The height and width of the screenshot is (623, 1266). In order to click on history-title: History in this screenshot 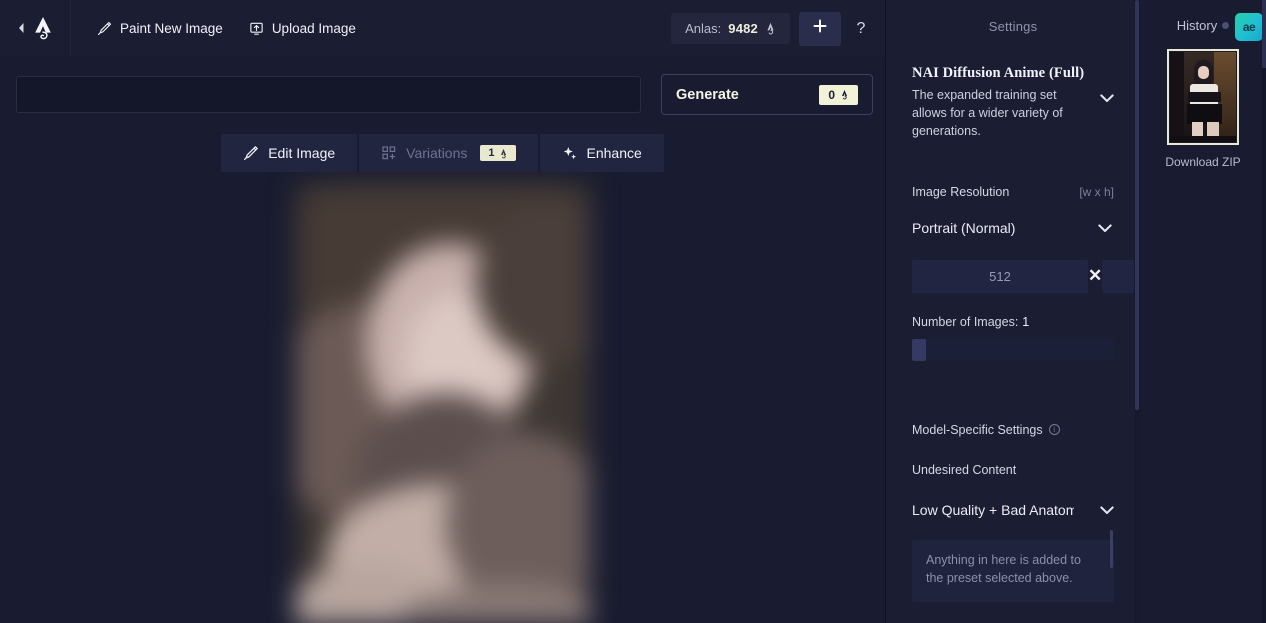, I will do `click(1197, 25)`.